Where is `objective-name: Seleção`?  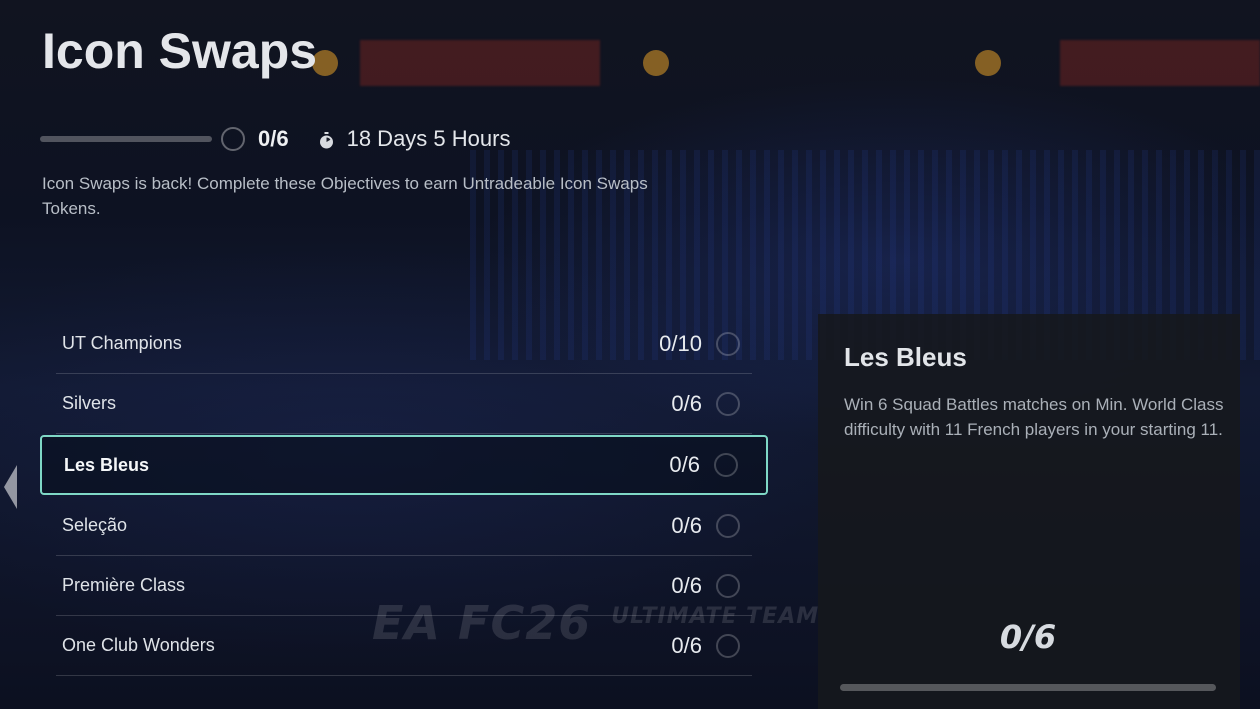 objective-name: Seleção is located at coordinates (95, 525).